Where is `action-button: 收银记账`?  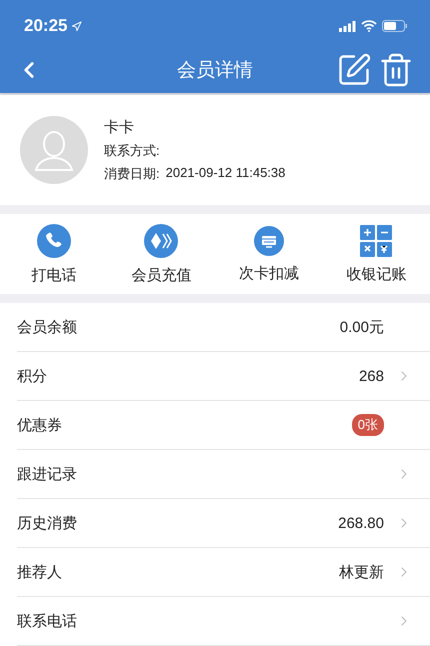 action-button: 收银记账 is located at coordinates (376, 254).